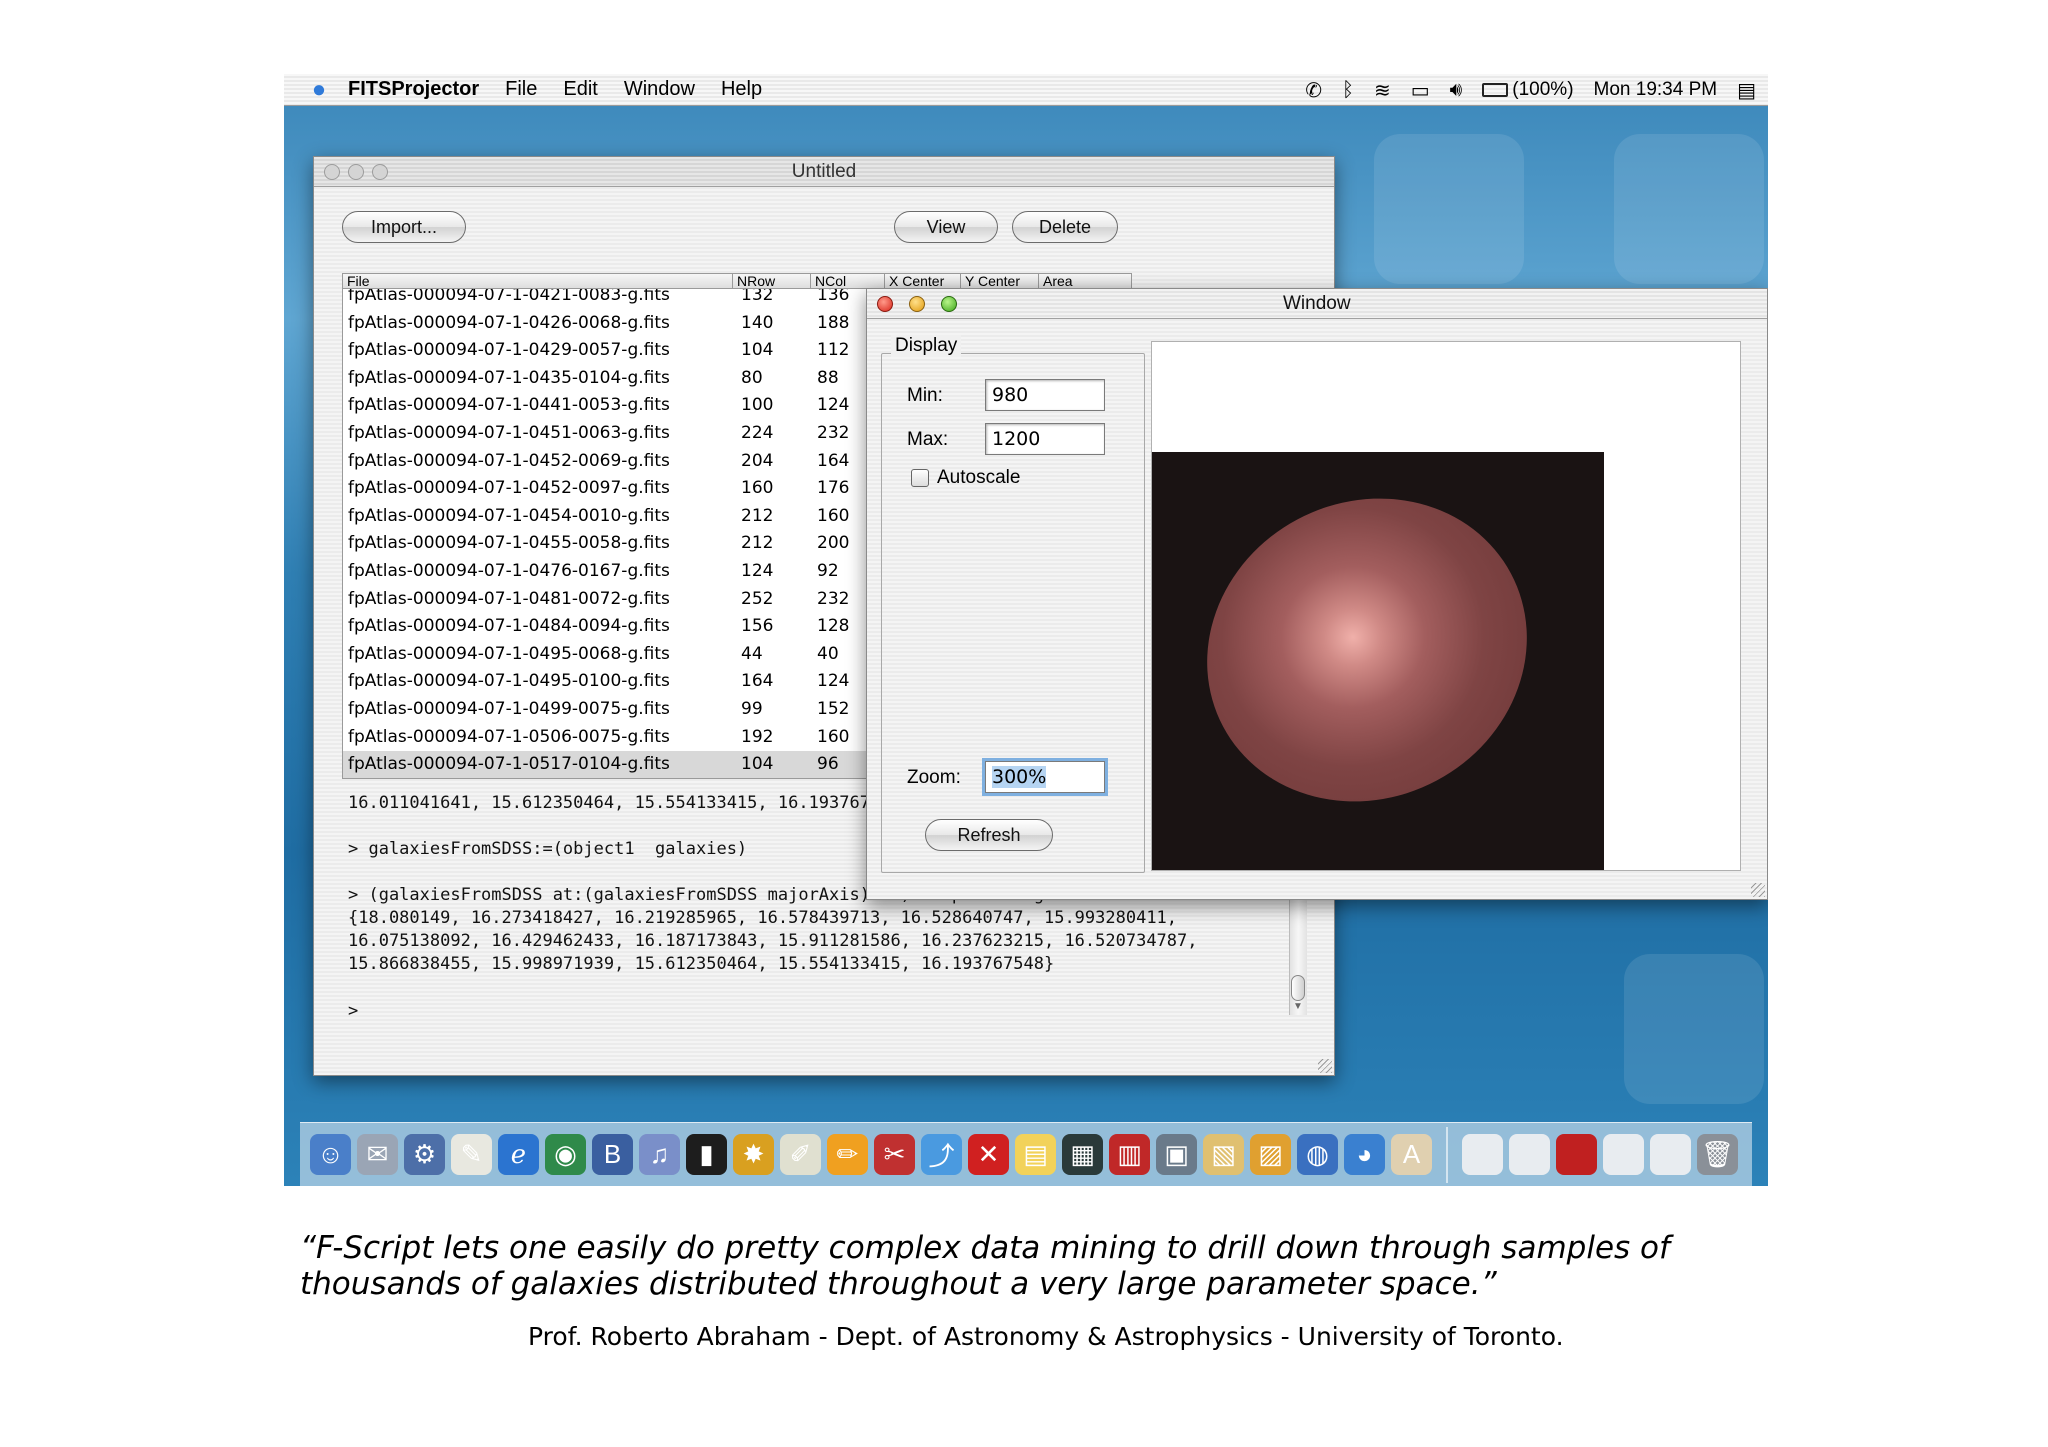  What do you see at coordinates (989, 835) in the screenshot?
I see `refresh-button: Refresh` at bounding box center [989, 835].